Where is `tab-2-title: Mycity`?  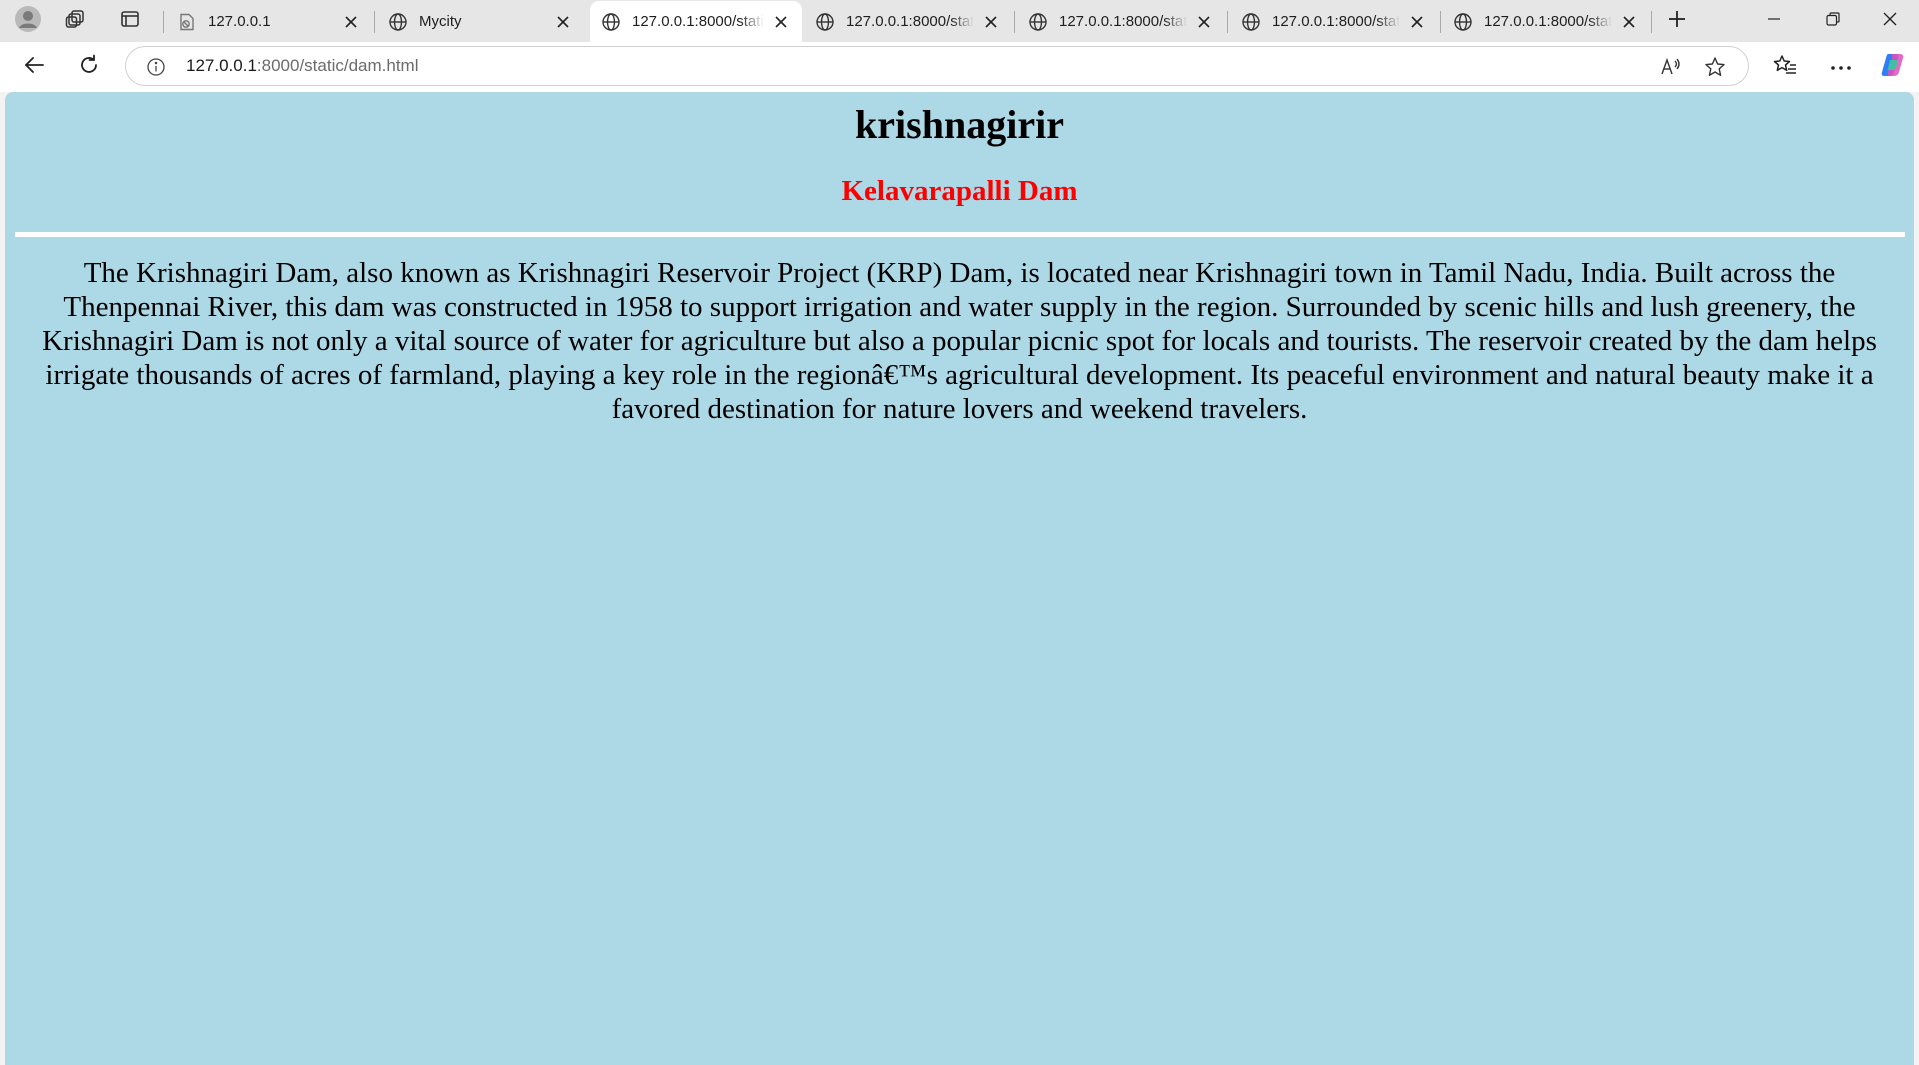 tab-2-title: Mycity is located at coordinates (440, 21).